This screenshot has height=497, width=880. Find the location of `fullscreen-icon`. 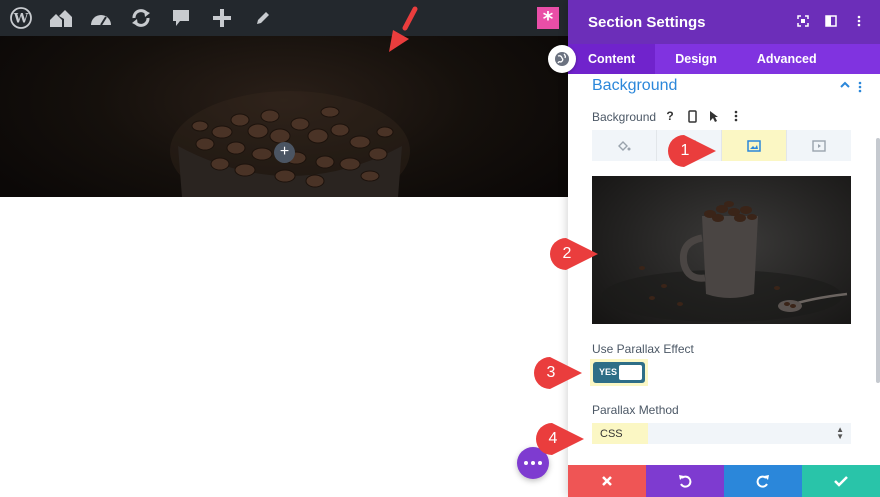

fullscreen-icon is located at coordinates (803, 21).